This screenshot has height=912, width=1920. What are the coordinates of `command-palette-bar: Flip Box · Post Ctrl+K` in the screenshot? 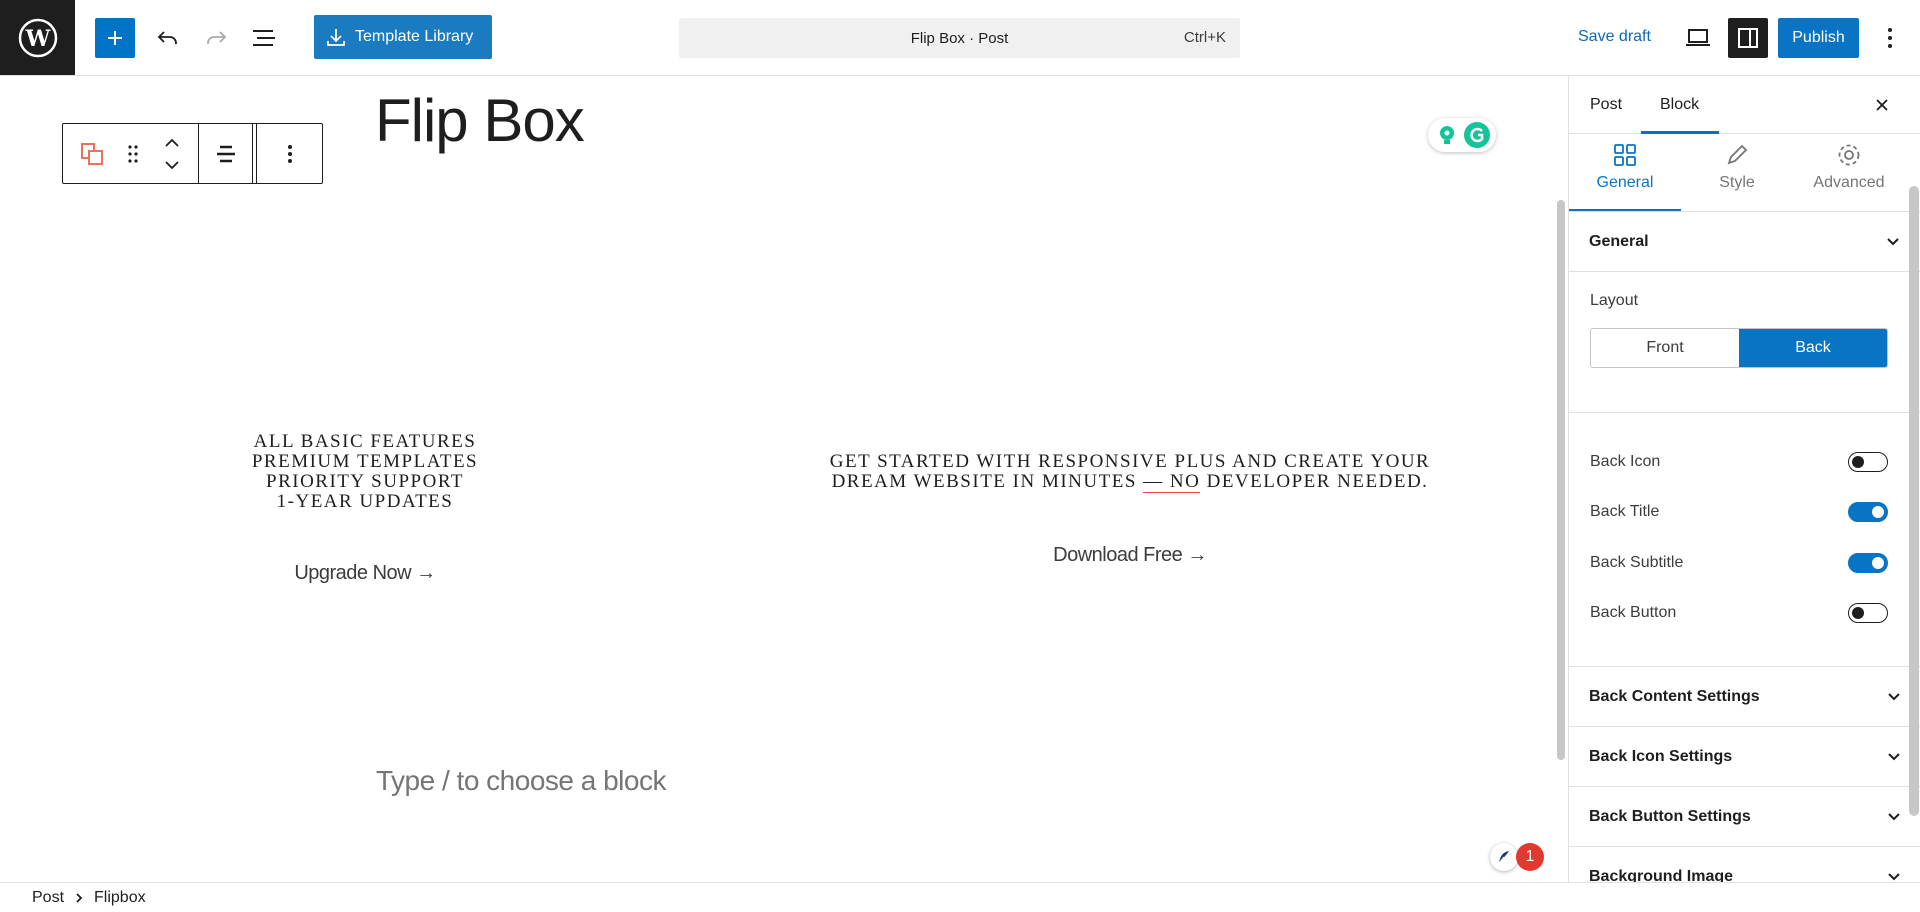 It's located at (959, 38).